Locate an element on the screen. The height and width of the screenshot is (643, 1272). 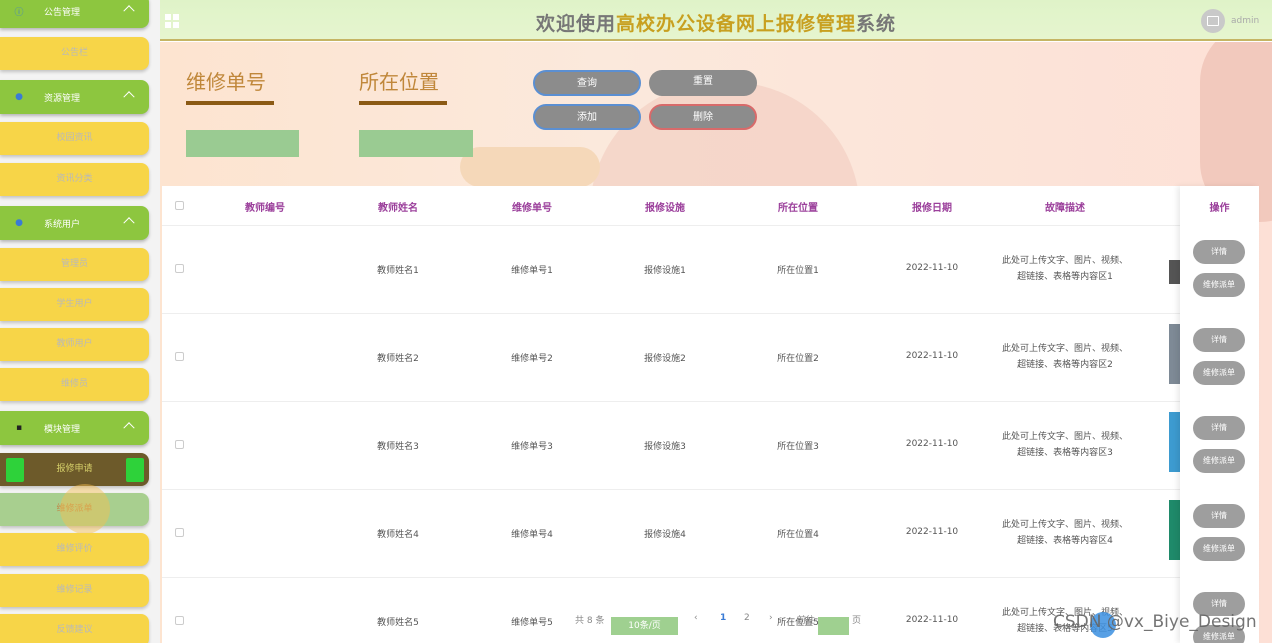
sidebar-item-label: 报修申请 is located at coordinates (74, 469).